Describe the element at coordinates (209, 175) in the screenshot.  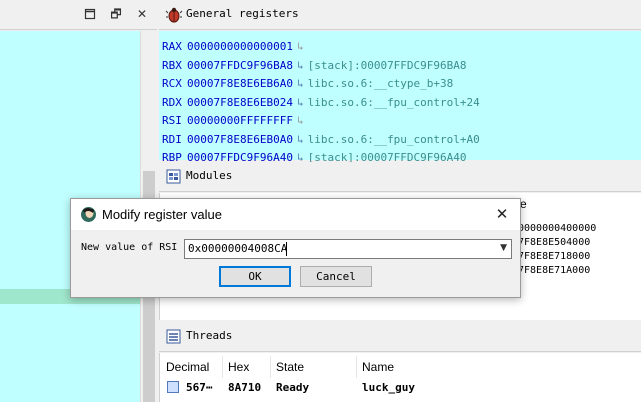
I see `modules-title: Modules` at that location.